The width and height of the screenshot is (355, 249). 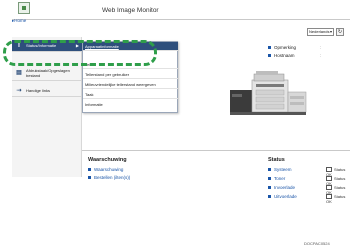 I want to click on menu-item-device-info: Apparaatinformatie, so click(x=130, y=46).